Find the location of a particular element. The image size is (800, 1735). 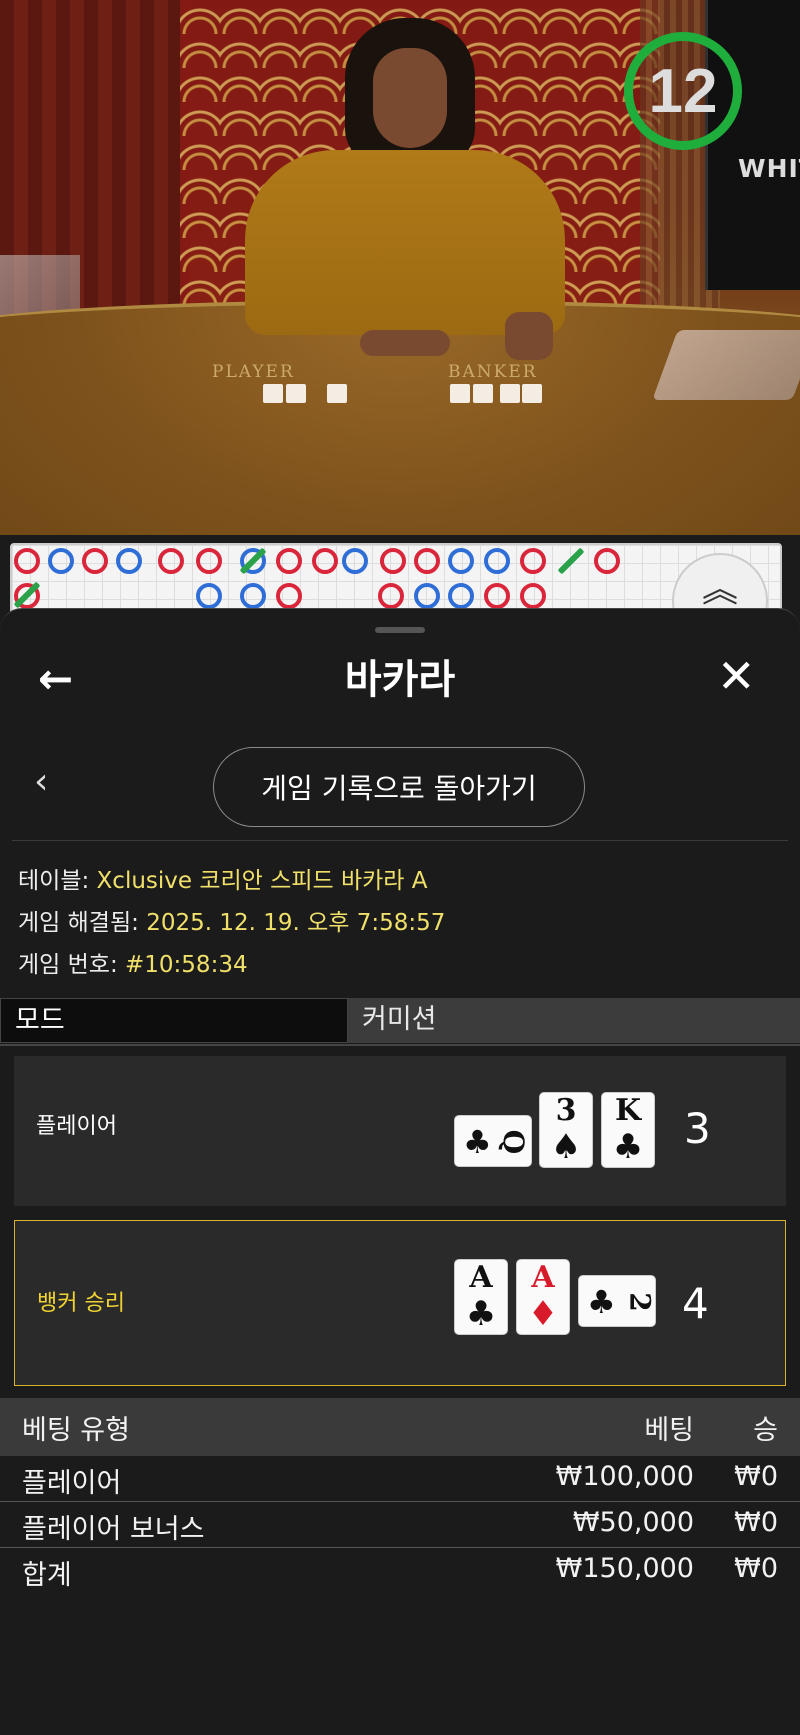

game-number-info: 게임 번호: #10:58:34 is located at coordinates (133, 962).